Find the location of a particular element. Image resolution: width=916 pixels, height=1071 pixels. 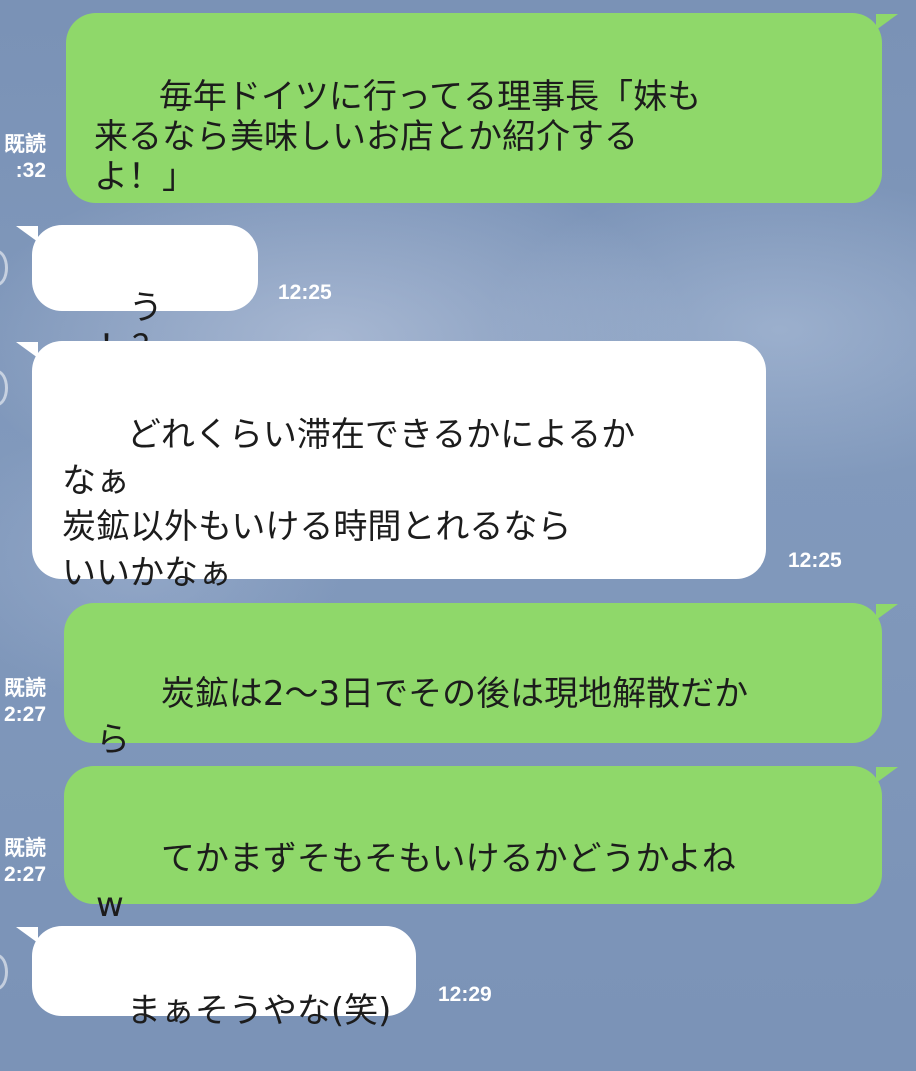

message-bubble: うっ！？ is located at coordinates (145, 296).